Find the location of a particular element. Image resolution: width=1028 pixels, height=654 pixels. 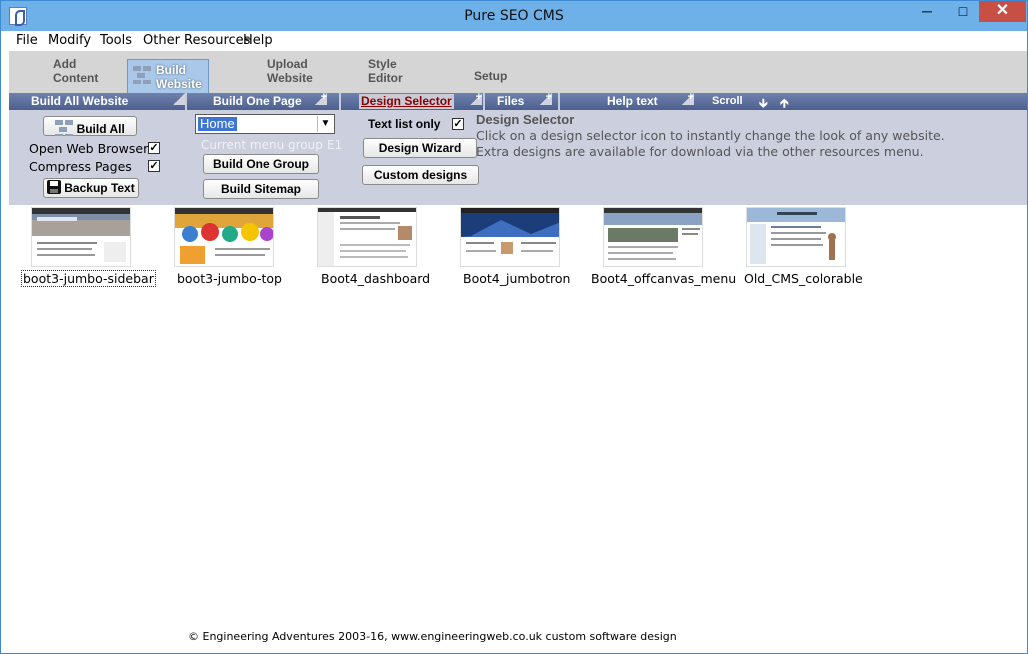

design-label: Boot4_jumbotron is located at coordinates (516, 278).